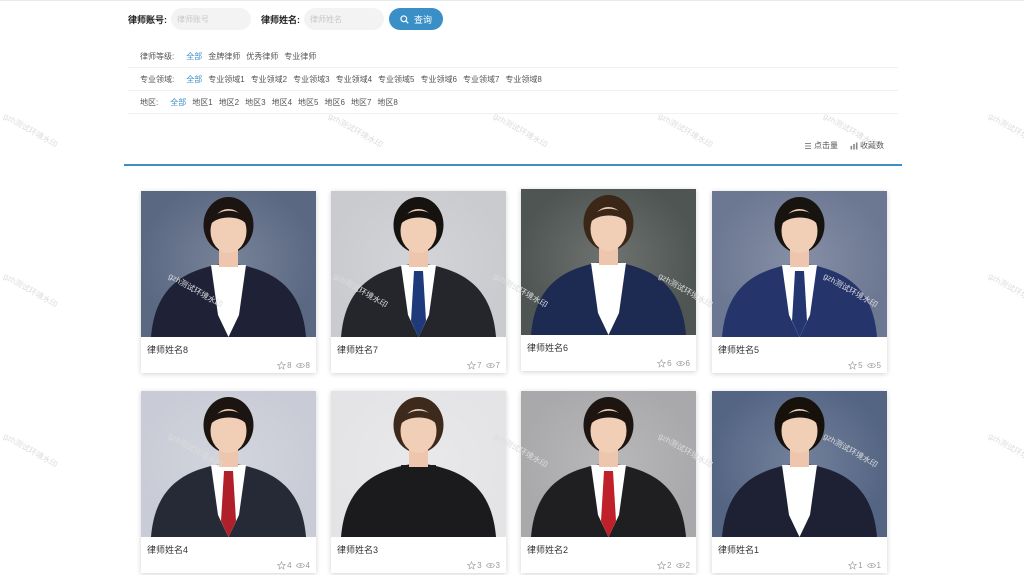 Image resolution: width=1024 pixels, height=575 pixels. What do you see at coordinates (311, 79) in the screenshot?
I see `filter-option: 专业领域3` at bounding box center [311, 79].